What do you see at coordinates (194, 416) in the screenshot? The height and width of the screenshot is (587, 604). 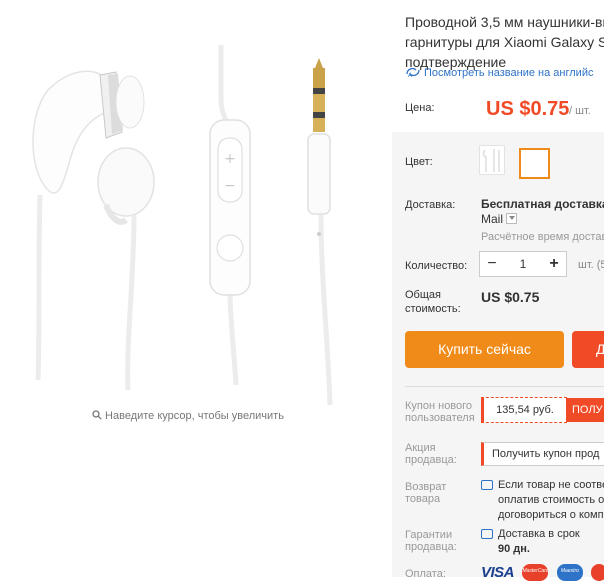 I see `zoom-hint-text: Наведите курсор, чтобы увеличить` at bounding box center [194, 416].